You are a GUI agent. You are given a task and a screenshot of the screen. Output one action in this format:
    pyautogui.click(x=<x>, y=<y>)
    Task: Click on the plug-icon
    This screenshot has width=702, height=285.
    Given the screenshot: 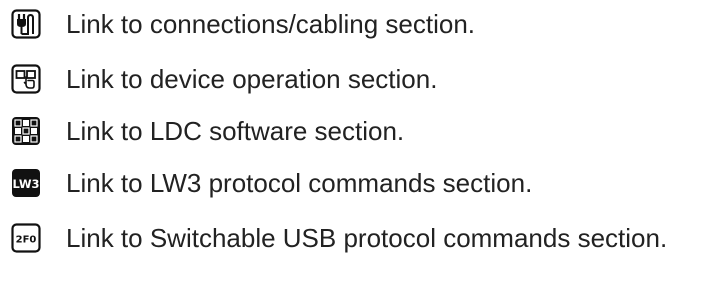 What is the action you would take?
    pyautogui.click(x=26, y=24)
    